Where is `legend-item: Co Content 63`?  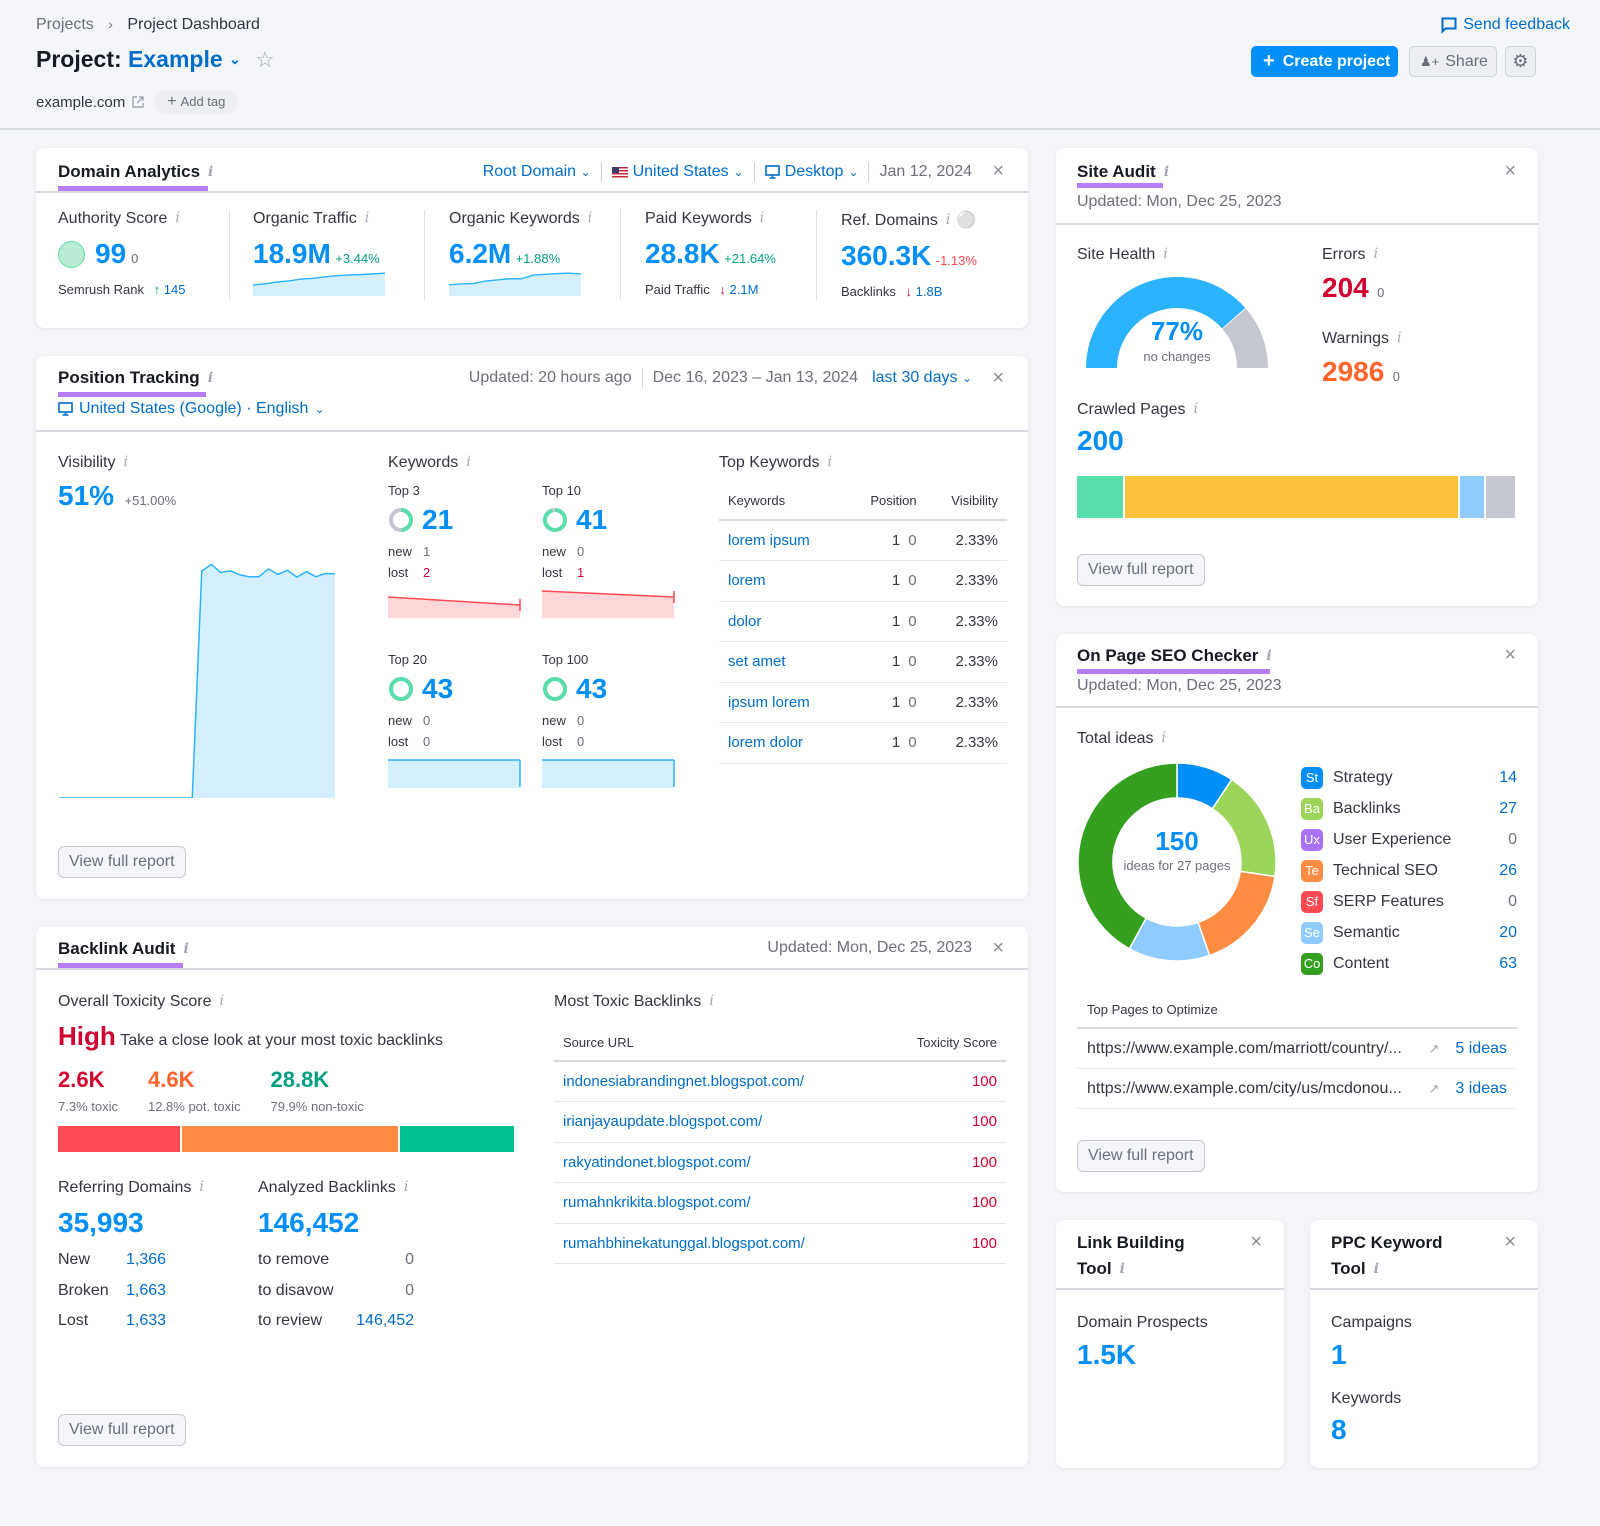
legend-item: Co Content 63 is located at coordinates (1409, 963).